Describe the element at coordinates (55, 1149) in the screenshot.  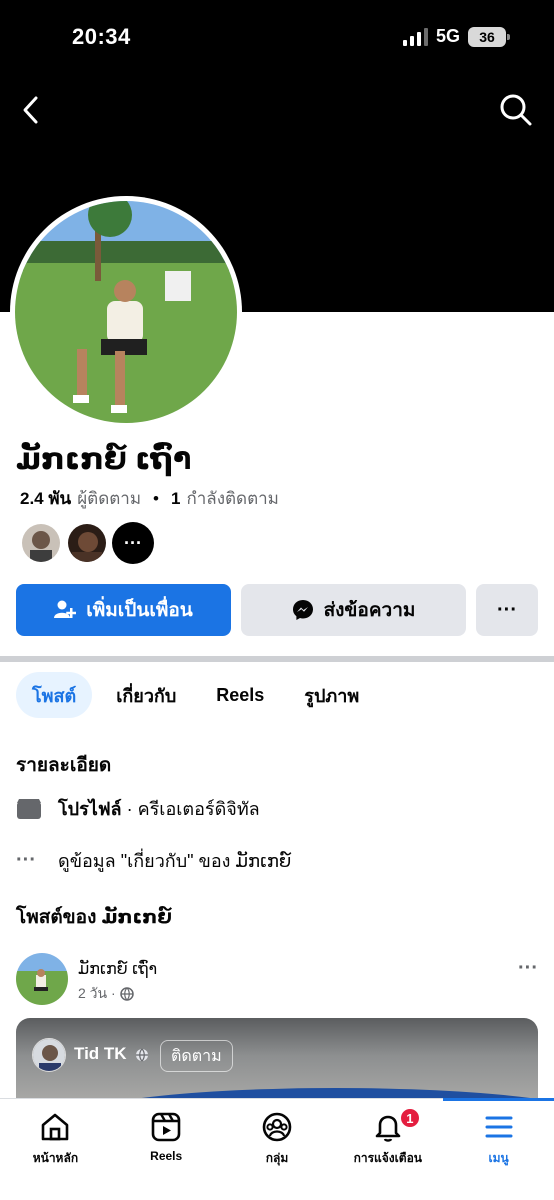
I see `nav-home: หน้าหลัก` at that location.